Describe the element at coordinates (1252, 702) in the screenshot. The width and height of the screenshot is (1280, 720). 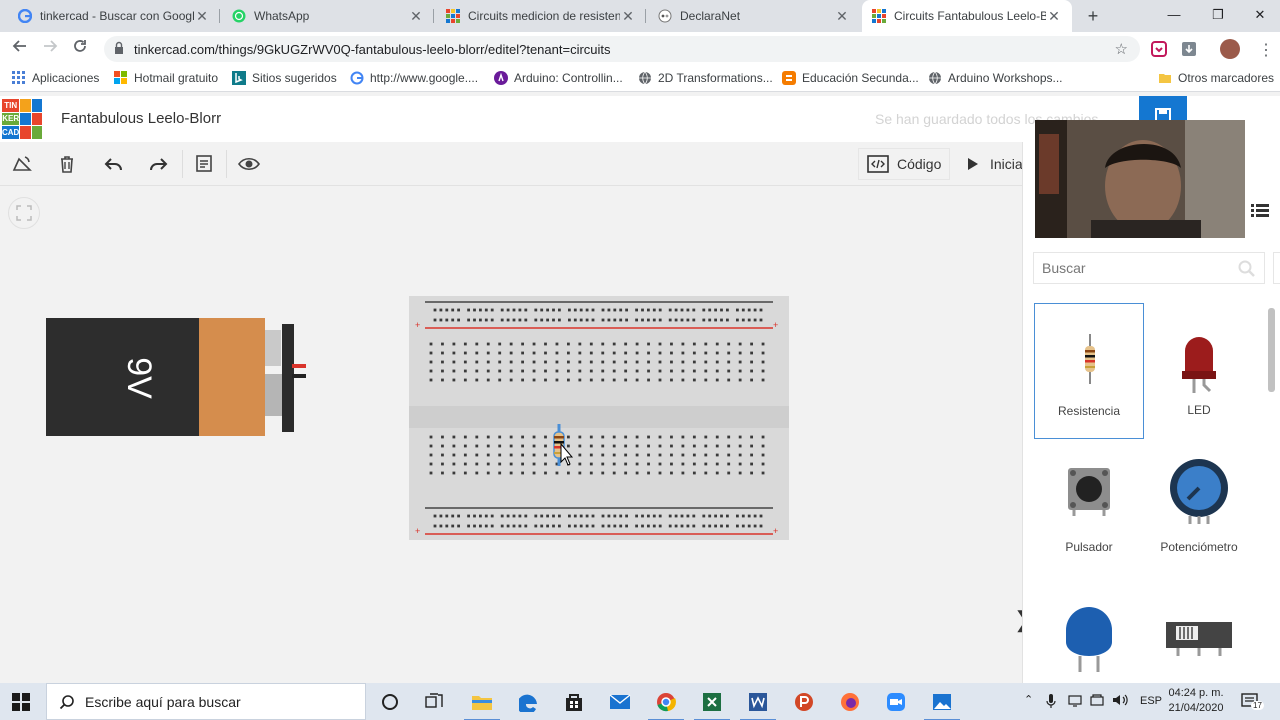
I see `action-center-icon: 17` at that location.